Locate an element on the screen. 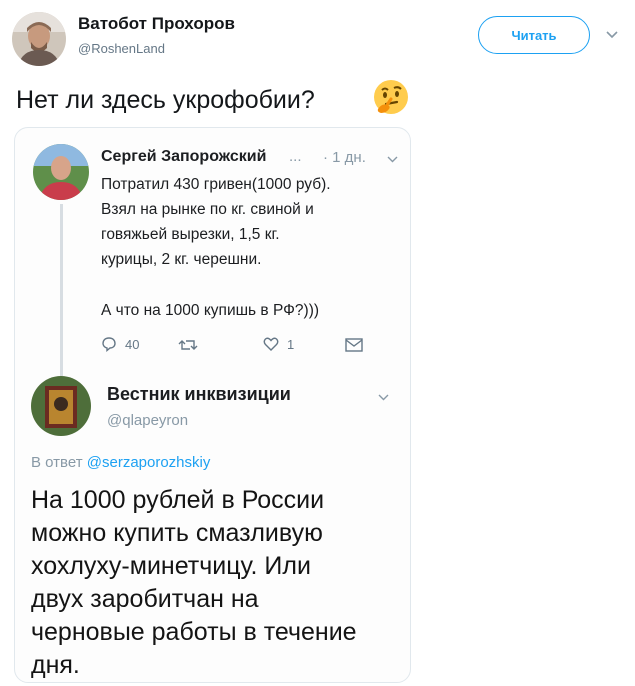 The image size is (635, 686). reply-context: В ответ @serzaporozhskiy is located at coordinates (120, 462).